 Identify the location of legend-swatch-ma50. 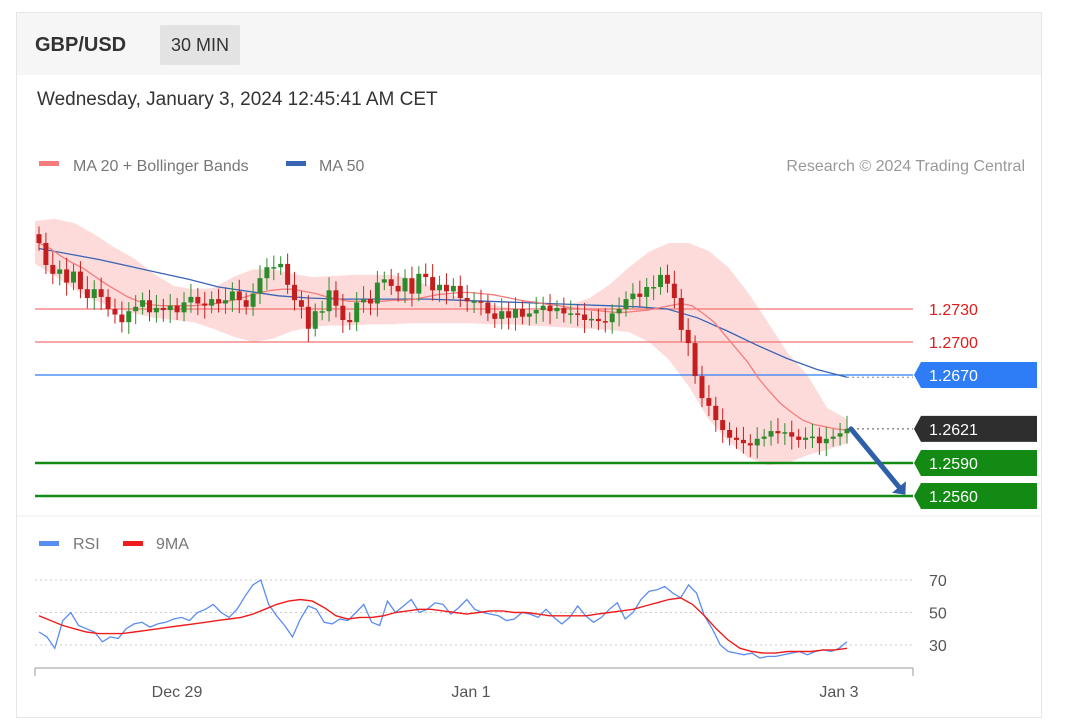
(296, 163).